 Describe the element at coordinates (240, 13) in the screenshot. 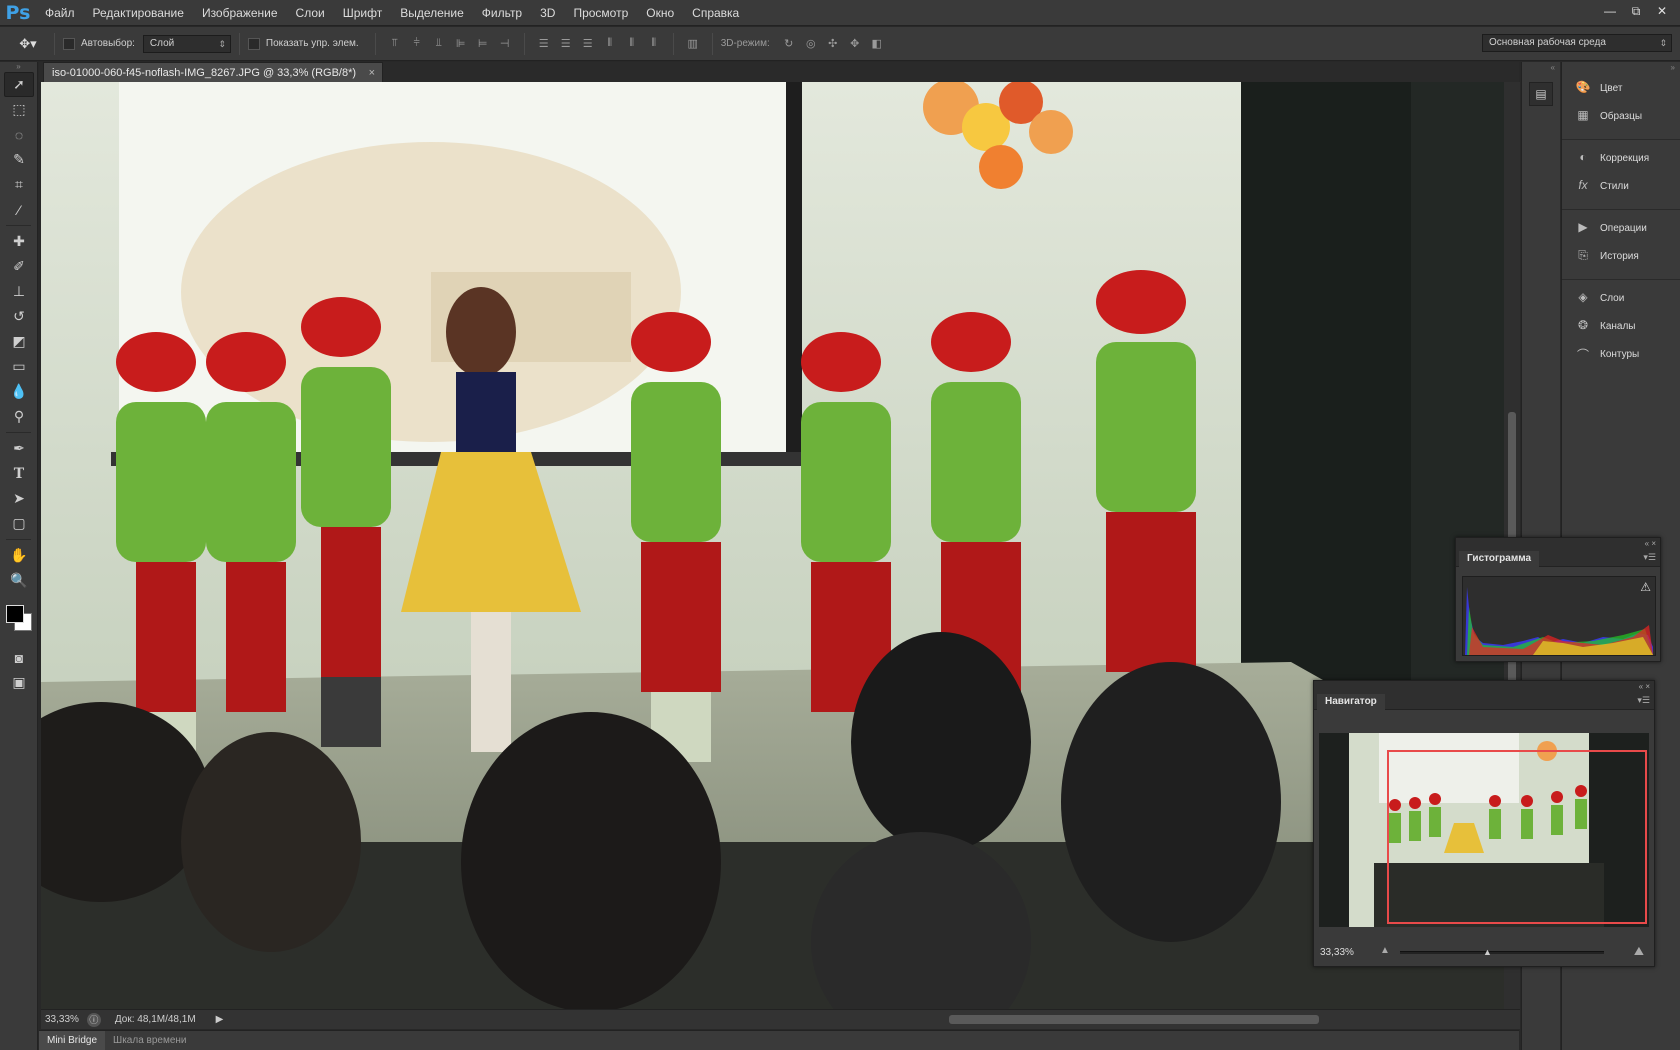

I see `menu-image: Изображение` at that location.